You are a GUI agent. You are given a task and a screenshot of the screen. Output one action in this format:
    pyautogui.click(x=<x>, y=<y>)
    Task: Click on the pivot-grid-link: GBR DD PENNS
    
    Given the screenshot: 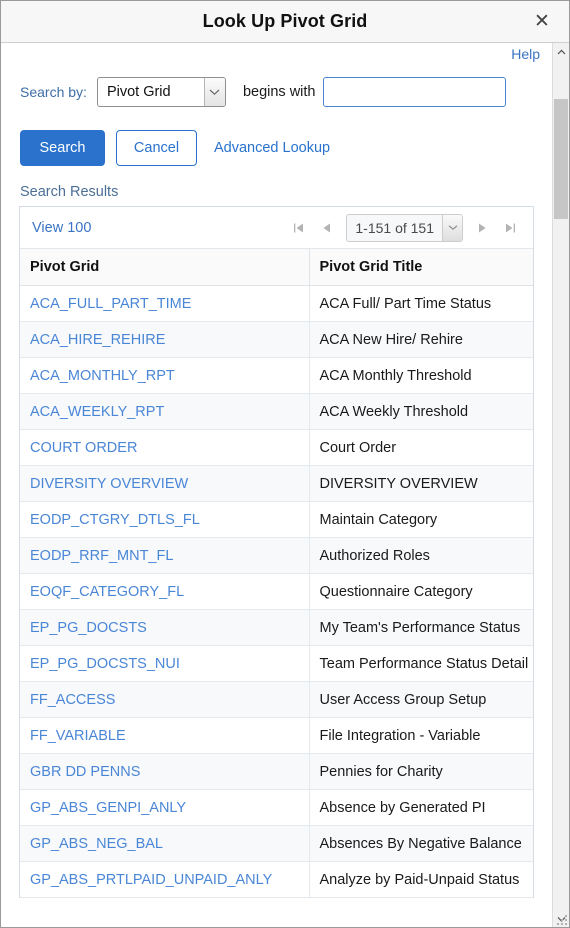 What is the action you would take?
    pyautogui.click(x=85, y=772)
    